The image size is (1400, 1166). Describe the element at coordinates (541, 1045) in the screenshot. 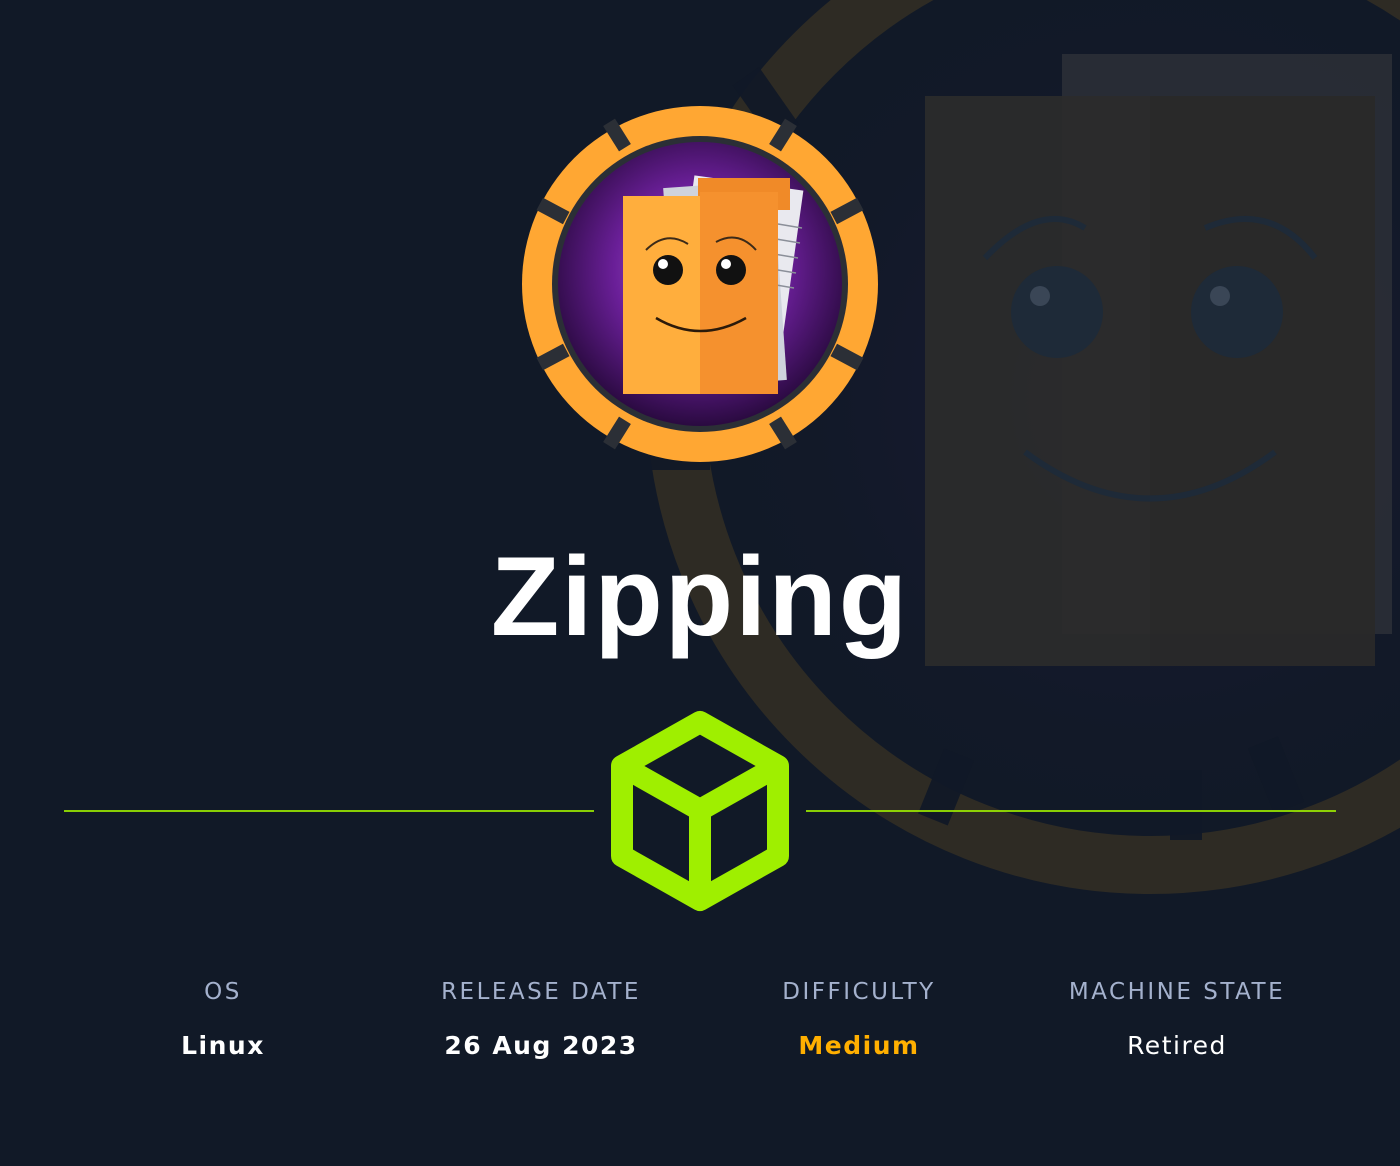

I see `stat-value: 26 Aug 2023` at that location.